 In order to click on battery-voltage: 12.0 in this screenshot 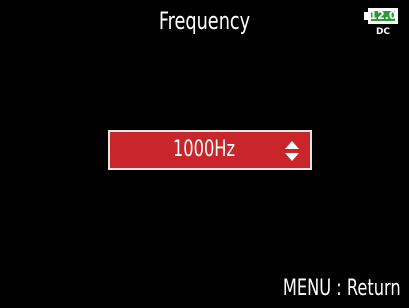, I will do `click(383, 15)`.